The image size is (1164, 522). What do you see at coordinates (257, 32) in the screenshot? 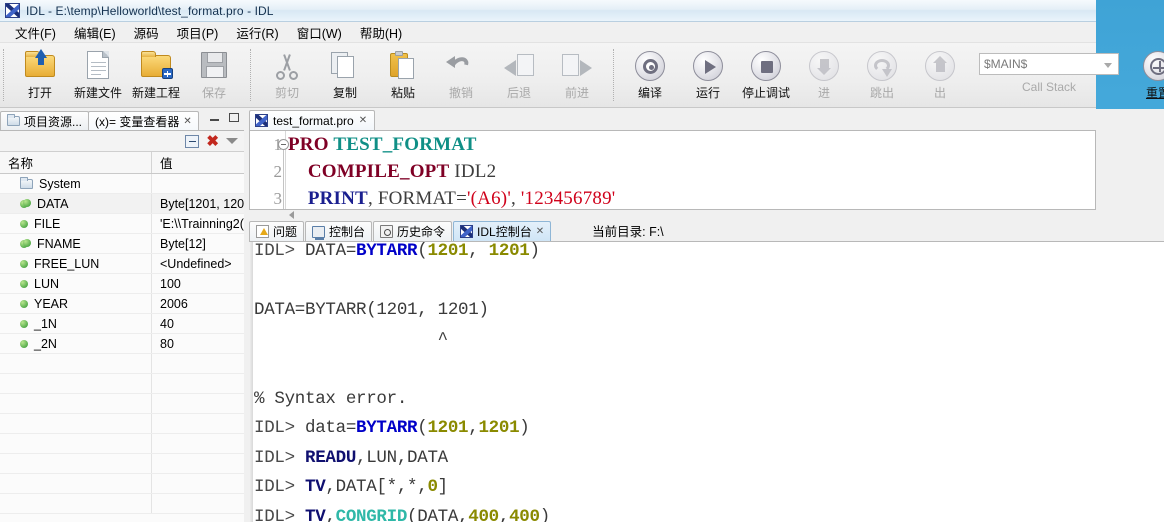
I see `menu-run: 运行(R)` at bounding box center [257, 32].